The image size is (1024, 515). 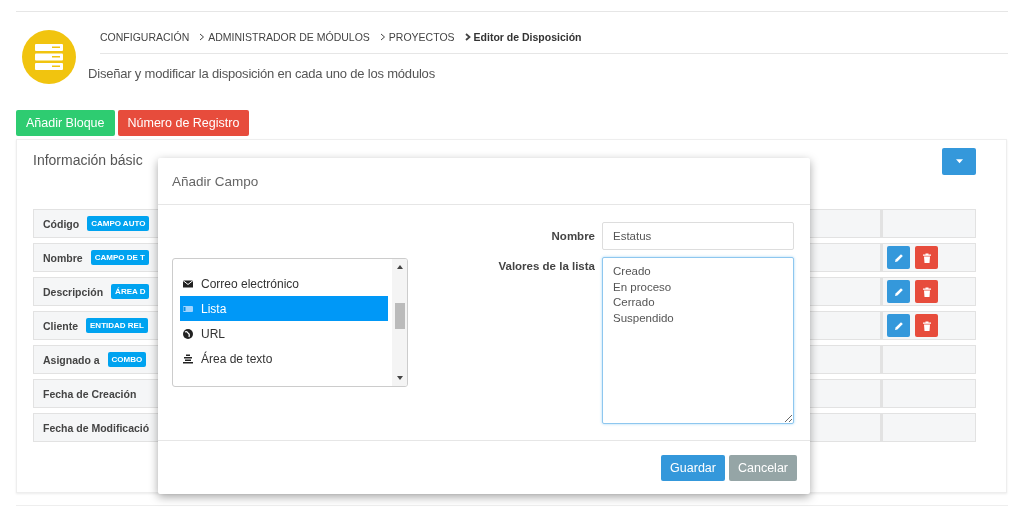 I want to click on page-subtitle: Diseñar y modificar la disposición en cada uno de los módulos, so click(x=262, y=73).